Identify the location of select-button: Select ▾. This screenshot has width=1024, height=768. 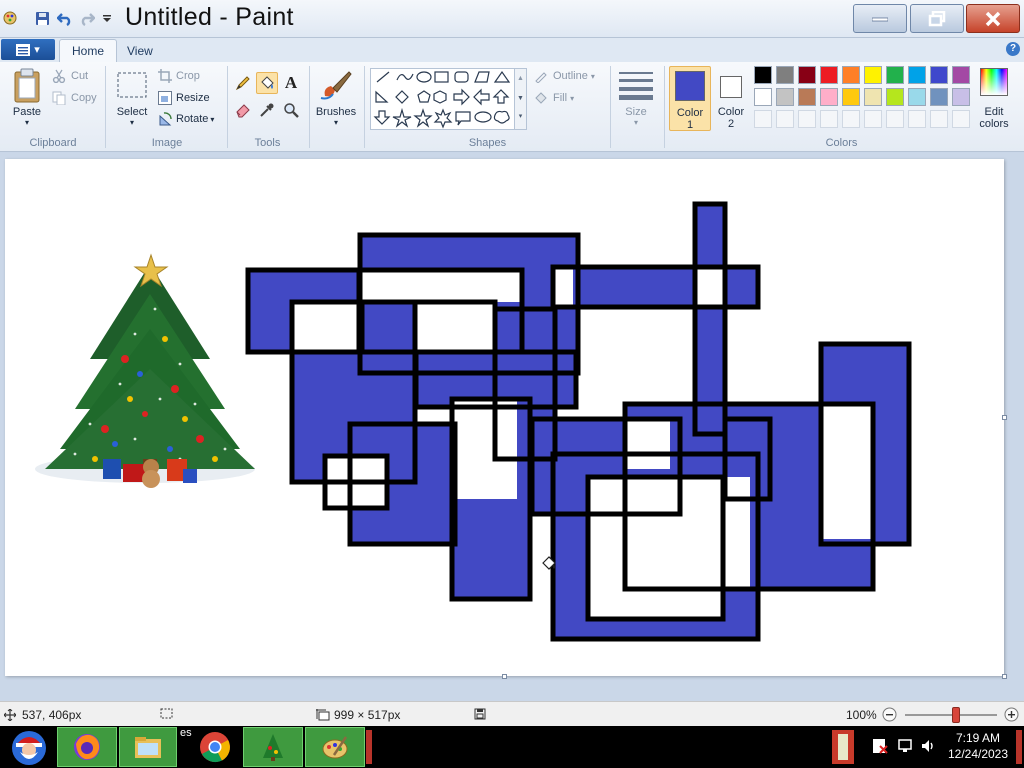
(132, 98).